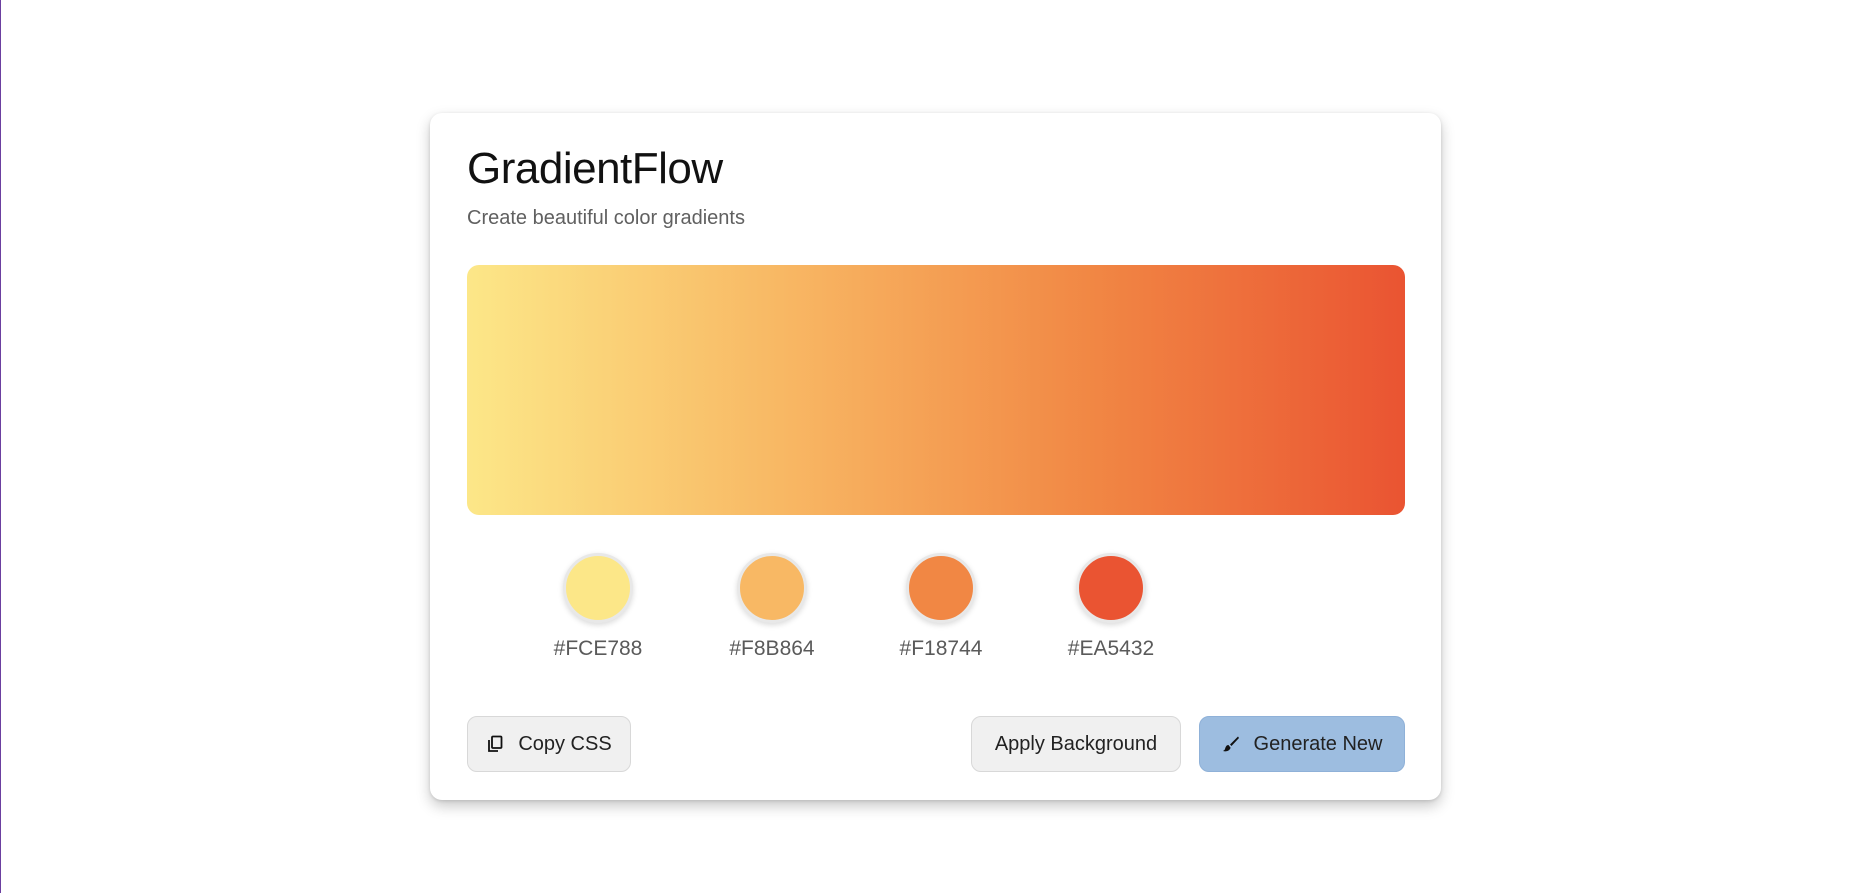 The height and width of the screenshot is (893, 1870). Describe the element at coordinates (595, 168) in the screenshot. I see `app-title: GradientFlow` at that location.